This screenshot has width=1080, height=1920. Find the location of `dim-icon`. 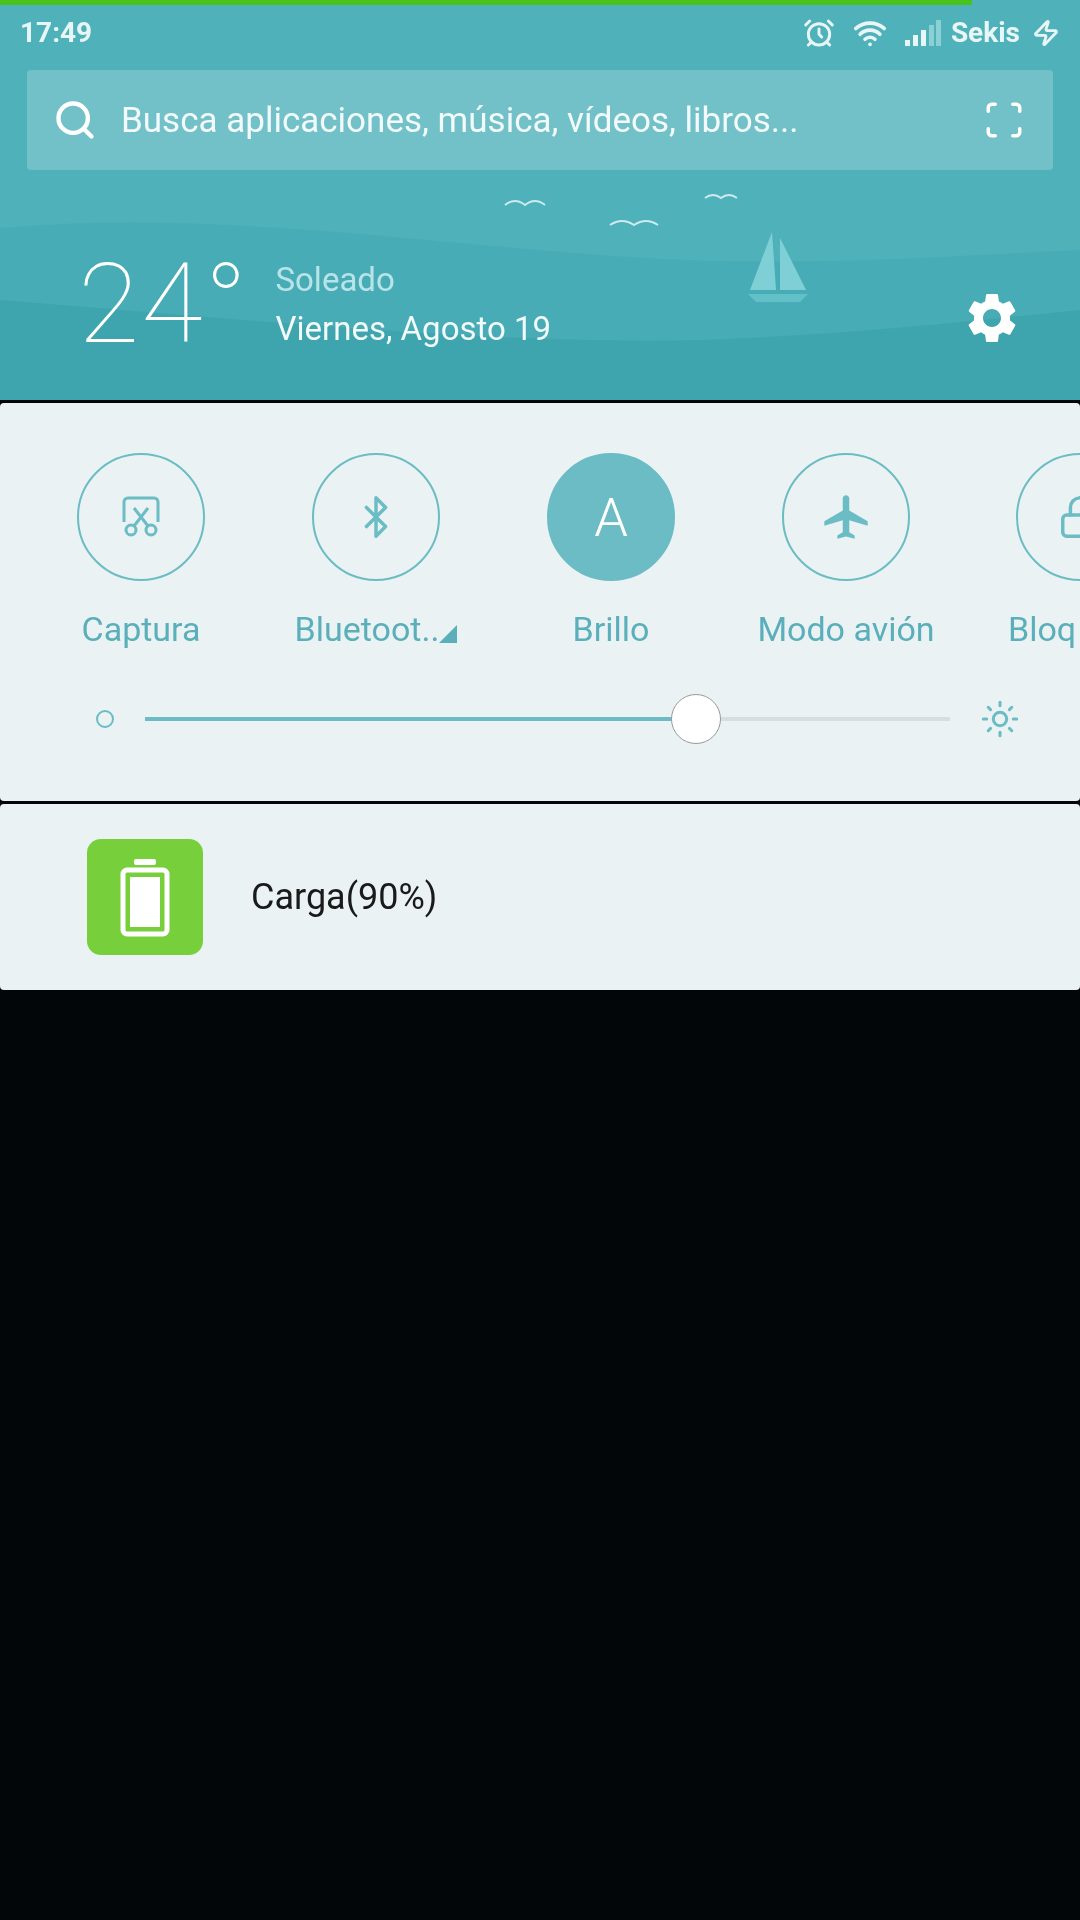

dim-icon is located at coordinates (105, 719).